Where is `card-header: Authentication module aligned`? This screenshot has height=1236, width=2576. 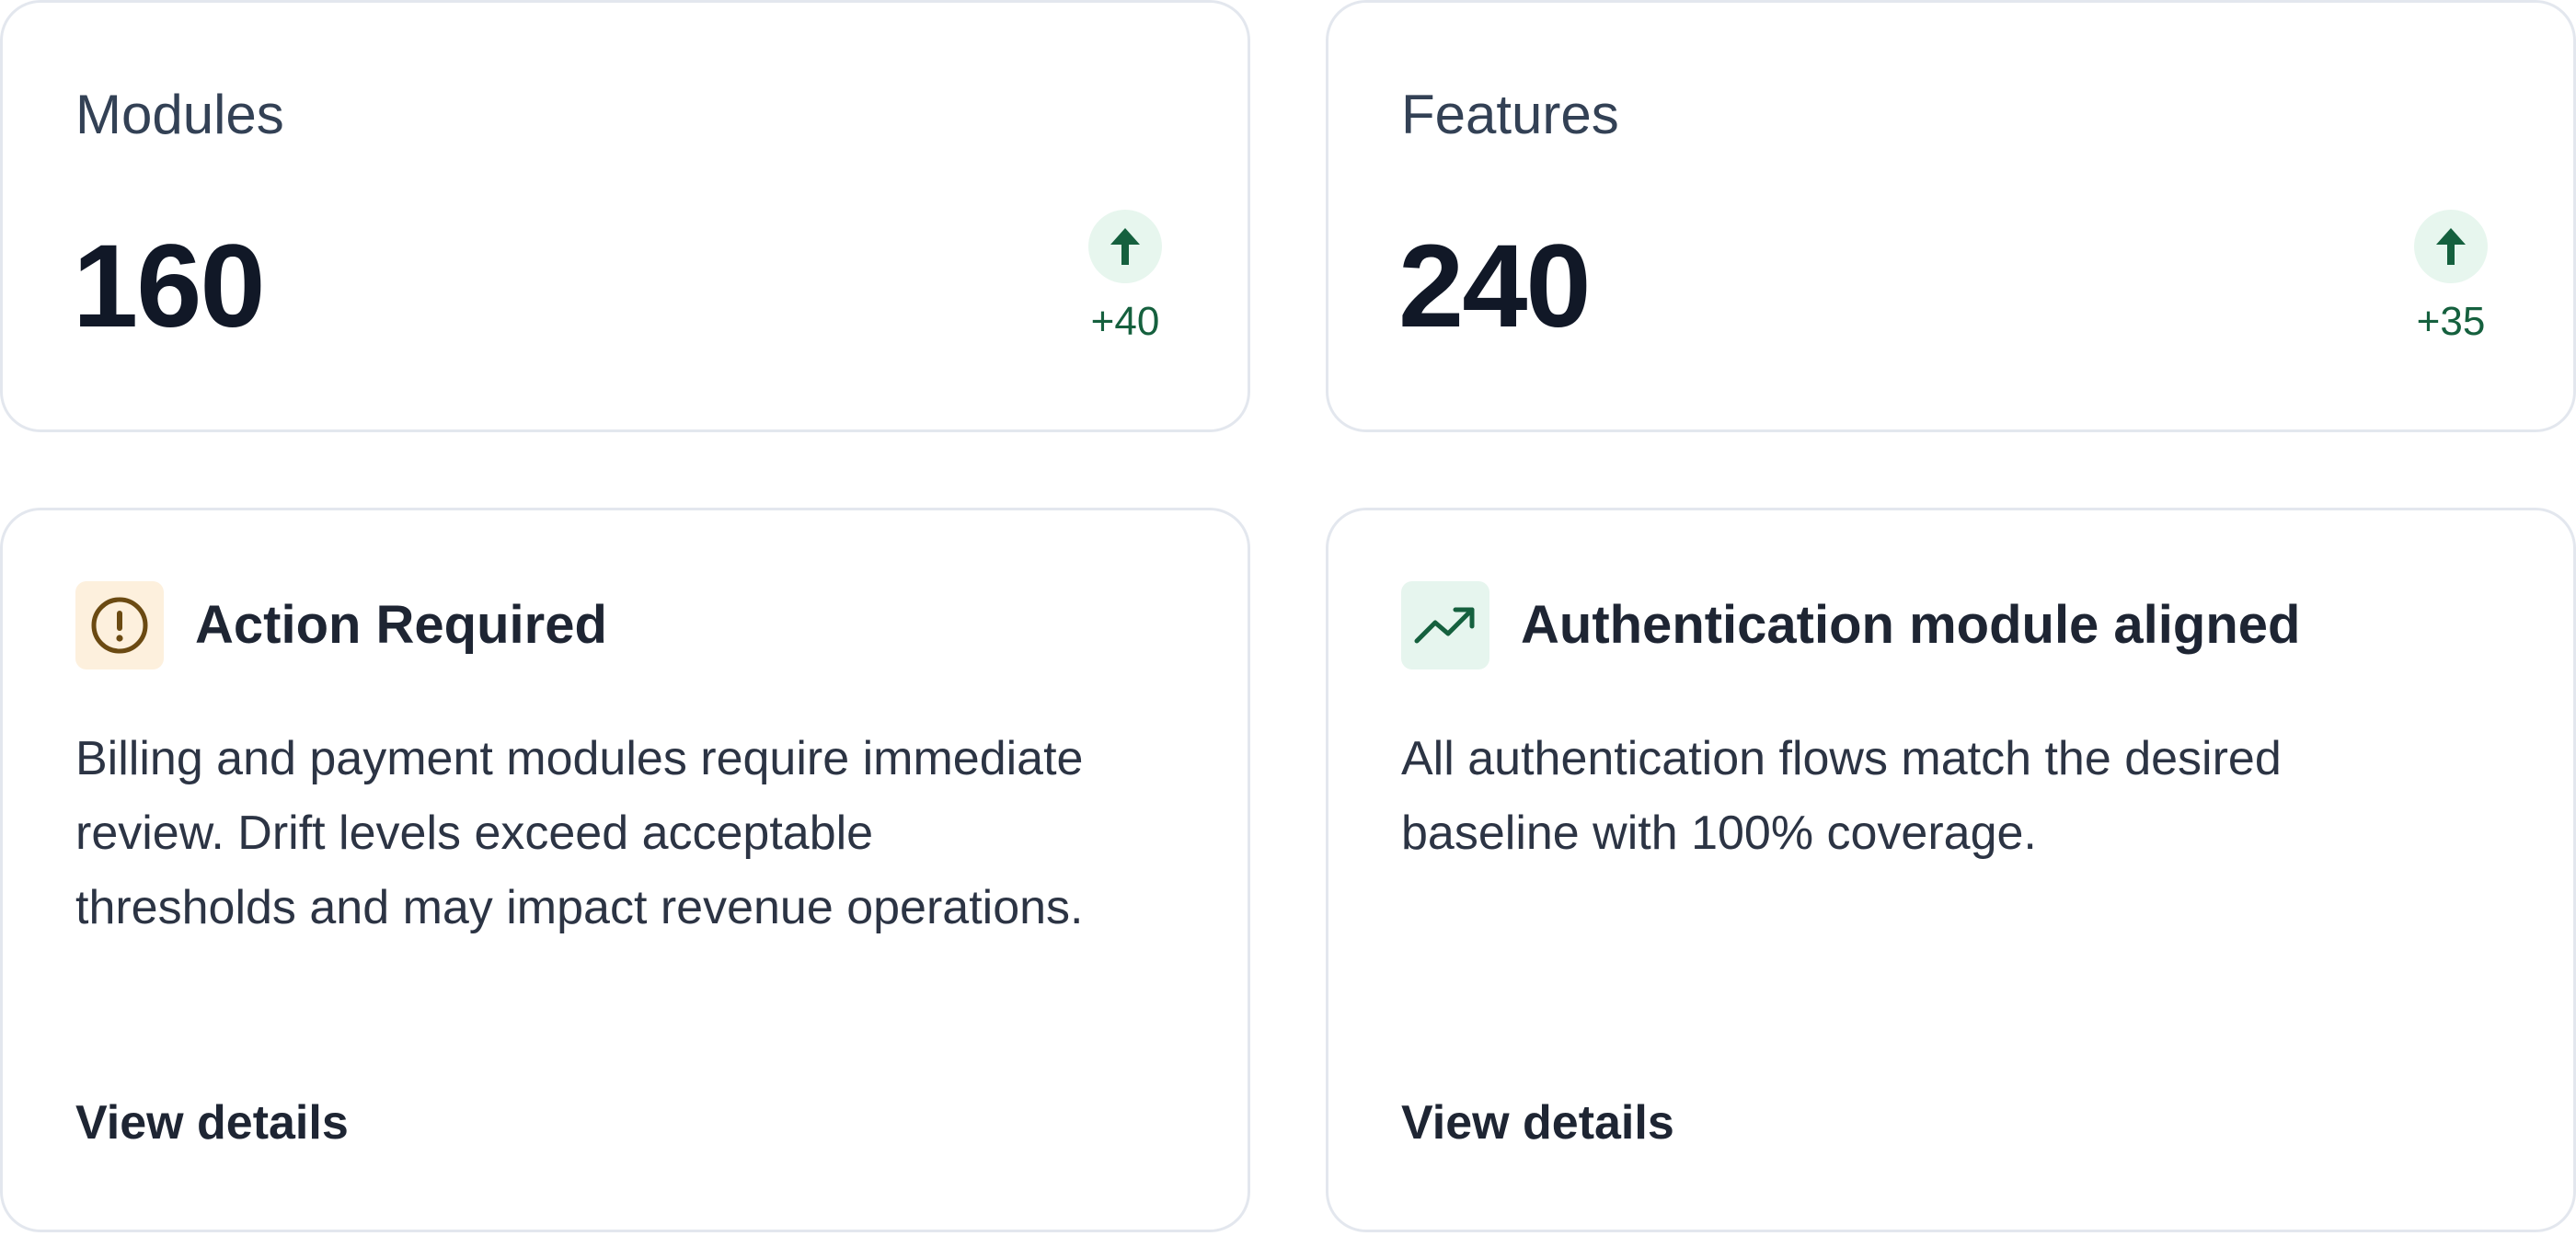
card-header: Authentication module aligned is located at coordinates (1850, 625).